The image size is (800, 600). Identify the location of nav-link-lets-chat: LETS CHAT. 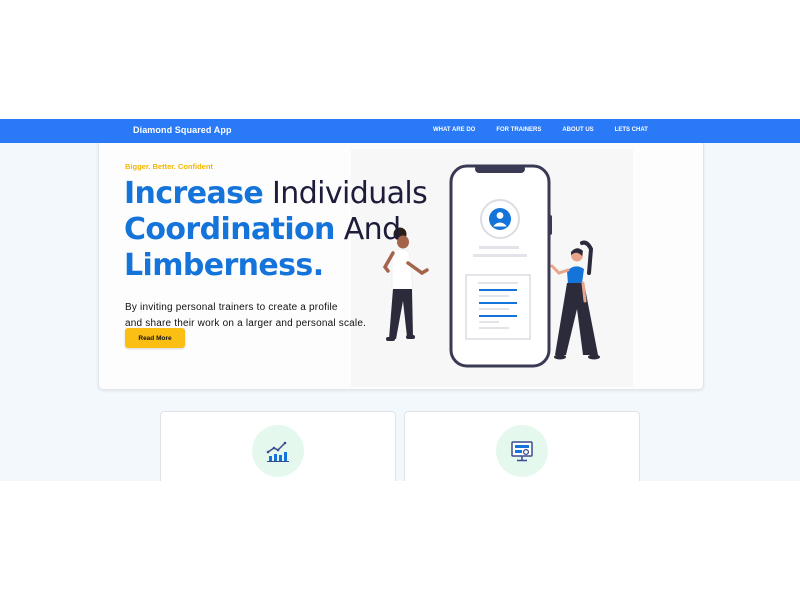
(631, 130).